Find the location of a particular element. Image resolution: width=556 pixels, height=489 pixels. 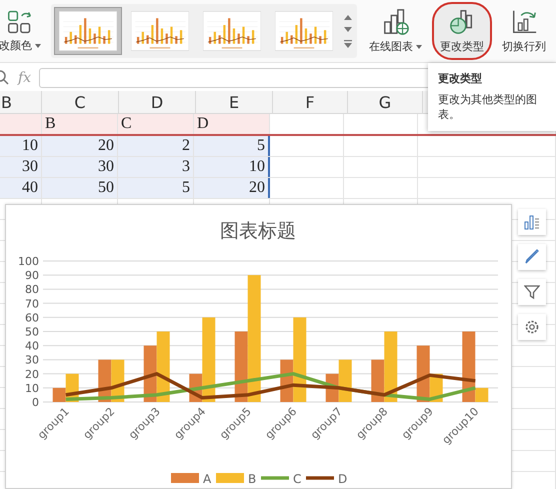

settings-icon is located at coordinates (532, 327).